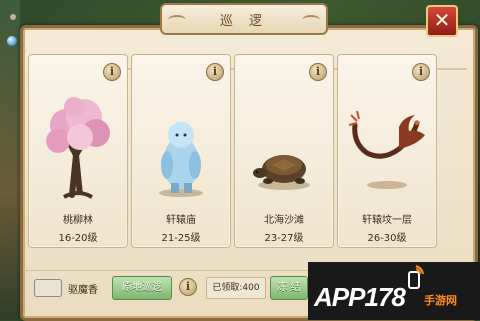 Image resolution: width=480 pixels, height=321 pixels. Describe the element at coordinates (83, 290) in the screenshot. I see `incense-label: 驱魔香` at that location.